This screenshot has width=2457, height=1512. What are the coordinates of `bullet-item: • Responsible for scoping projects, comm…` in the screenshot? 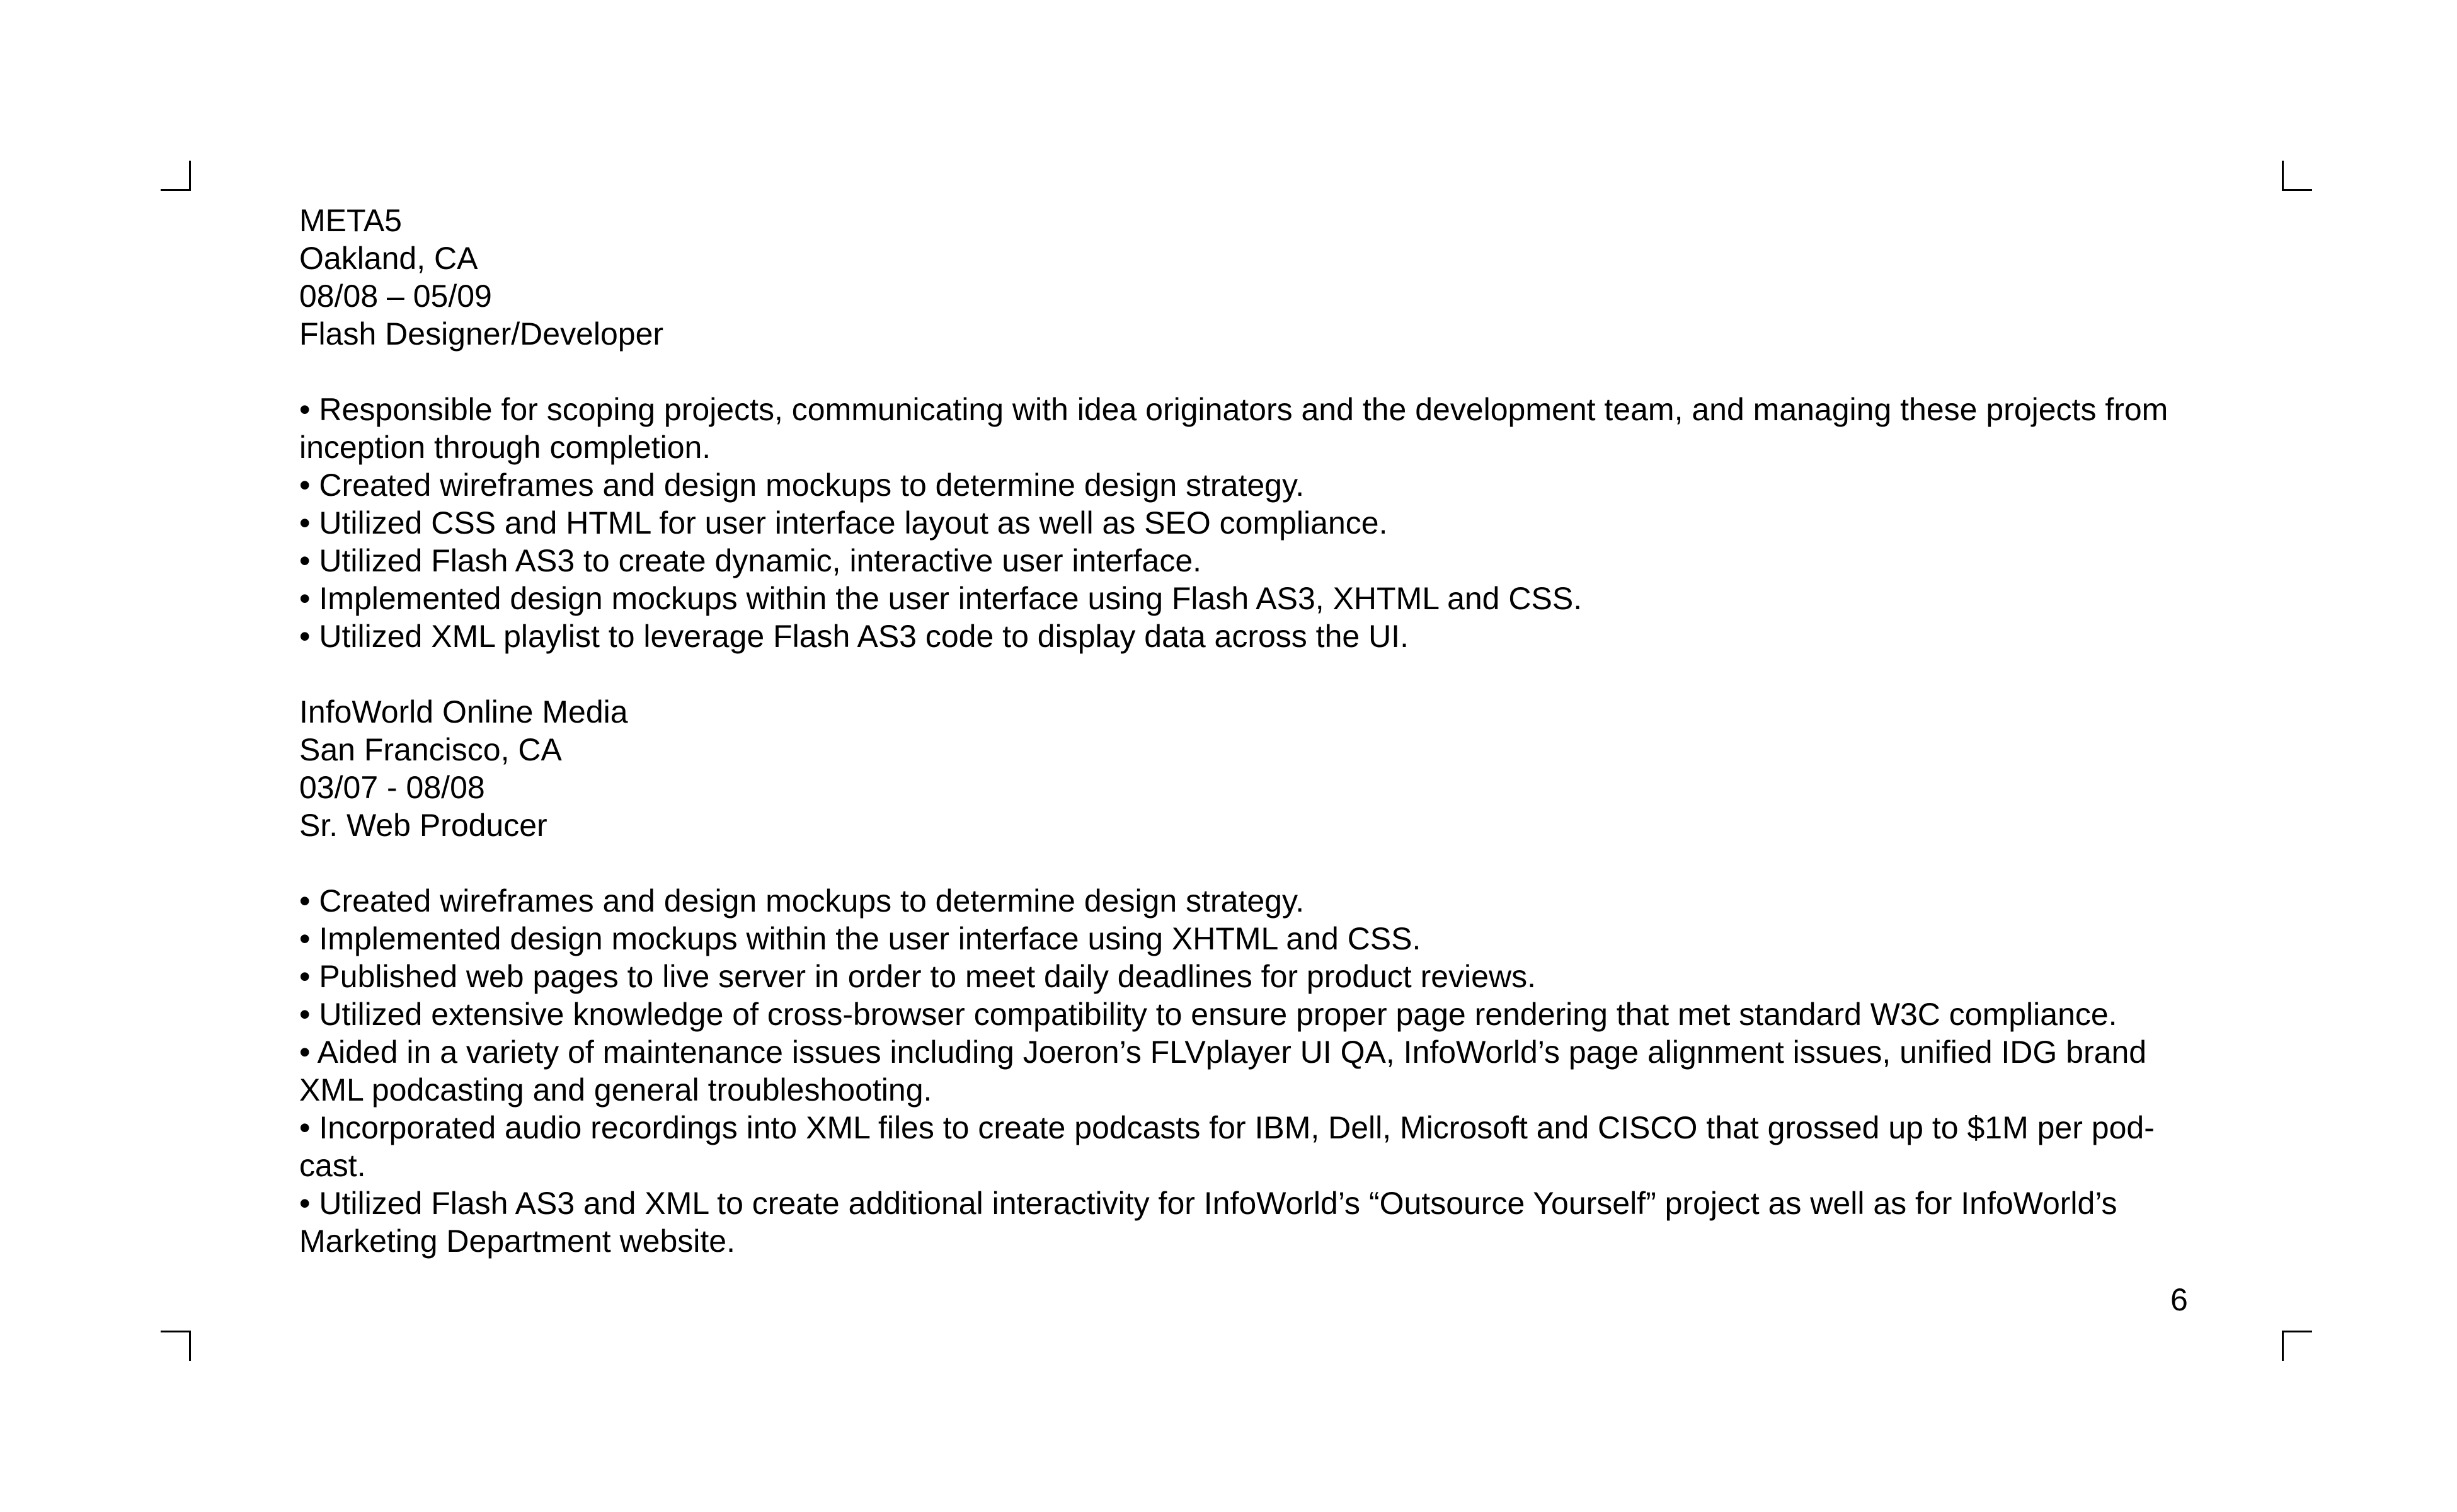 It's located at (1233, 428).